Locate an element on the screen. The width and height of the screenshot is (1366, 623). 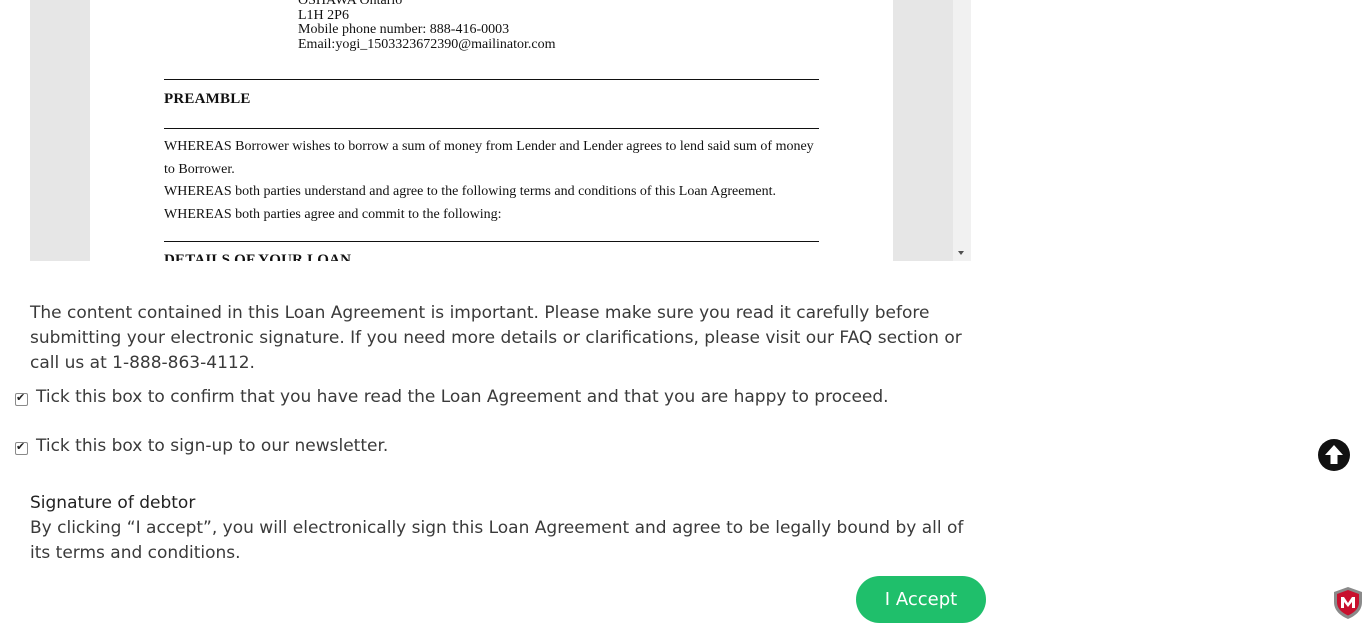
mcafee-shield-icon is located at coordinates (1348, 603).